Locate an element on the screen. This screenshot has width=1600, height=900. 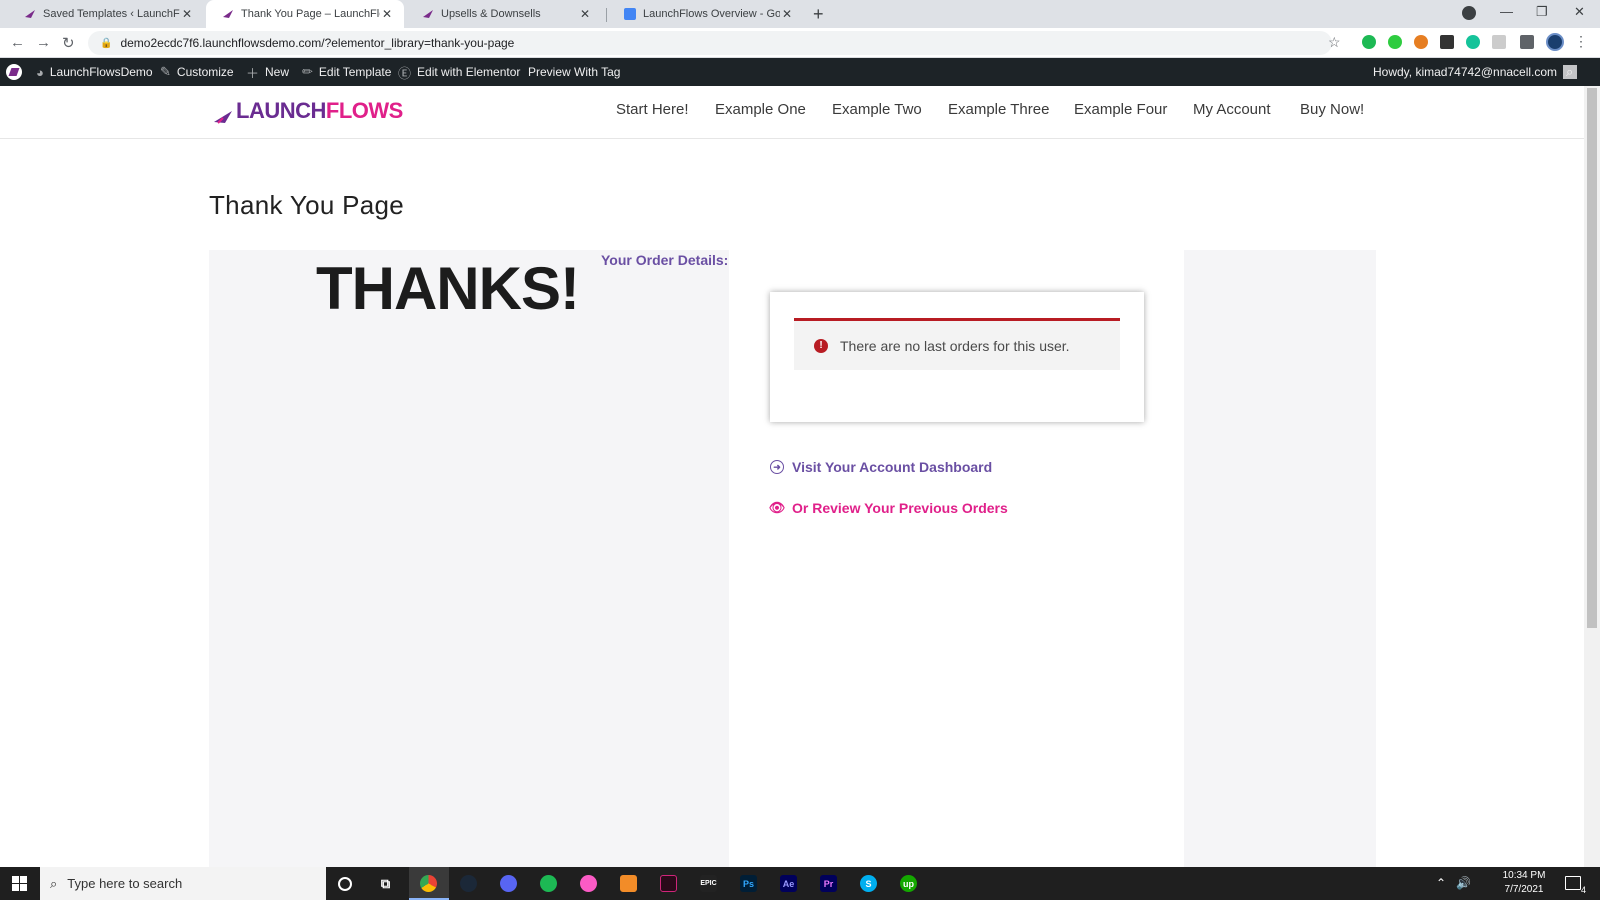
dashboard-icon: ◕ is located at coordinates (40, 72).